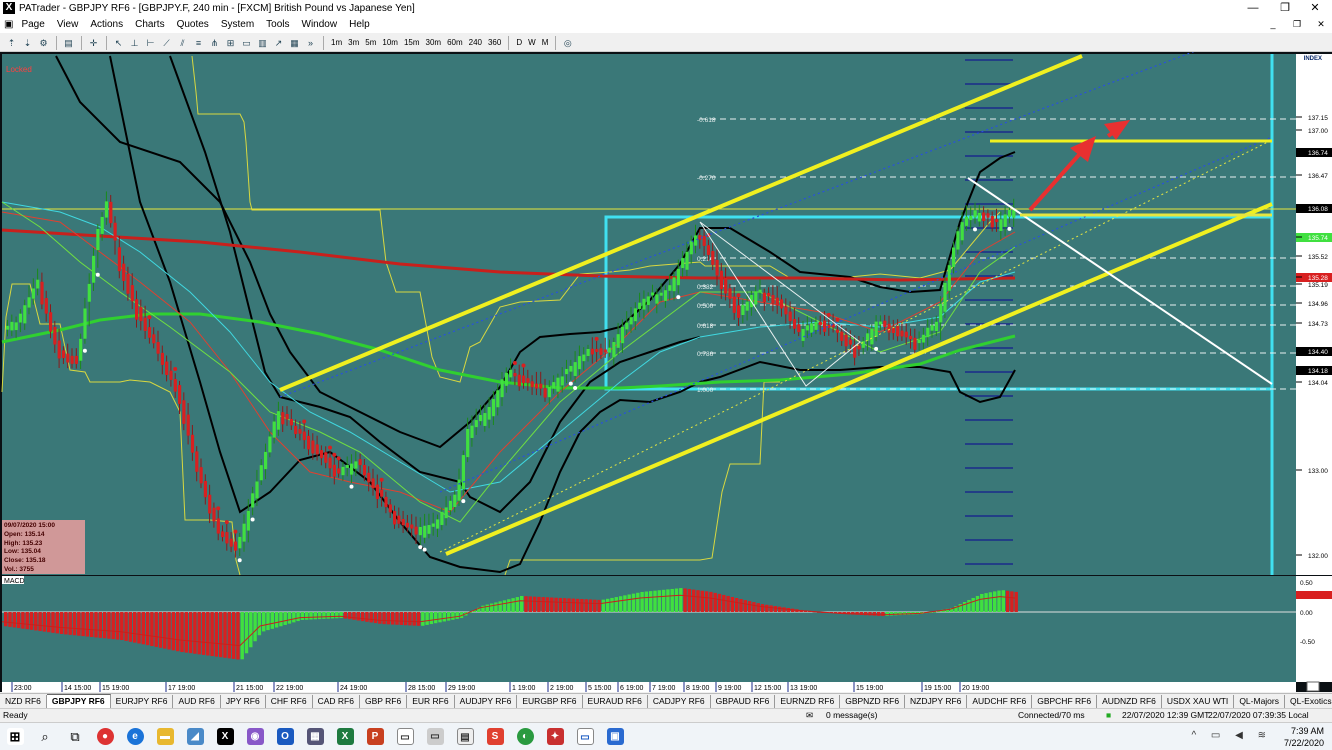 This screenshot has width=1332, height=750. What do you see at coordinates (525, 737) in the screenshot?
I see `app-icon-6: ◐` at bounding box center [525, 737].